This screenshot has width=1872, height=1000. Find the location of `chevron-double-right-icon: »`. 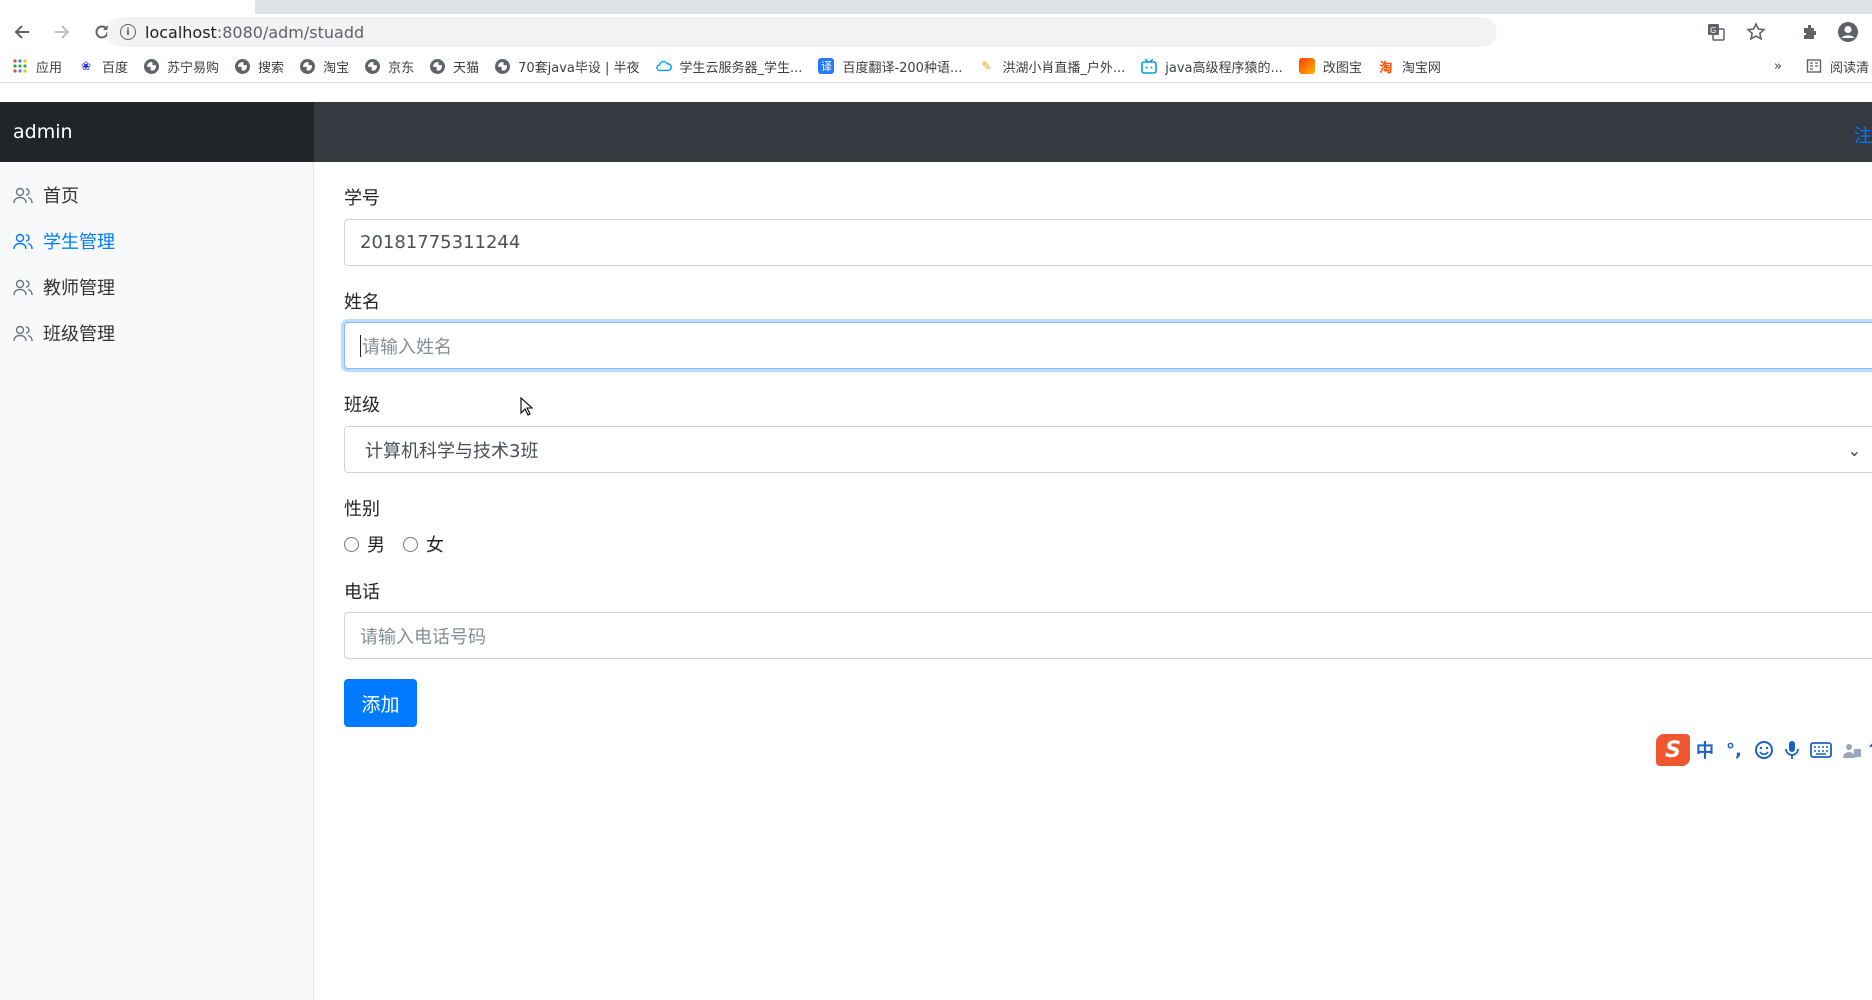

chevron-double-right-icon: » is located at coordinates (1778, 66).